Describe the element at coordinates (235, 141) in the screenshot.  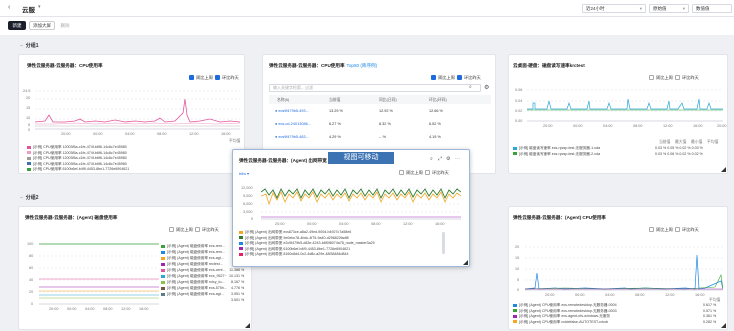
I see `average-label: 平均值` at that location.